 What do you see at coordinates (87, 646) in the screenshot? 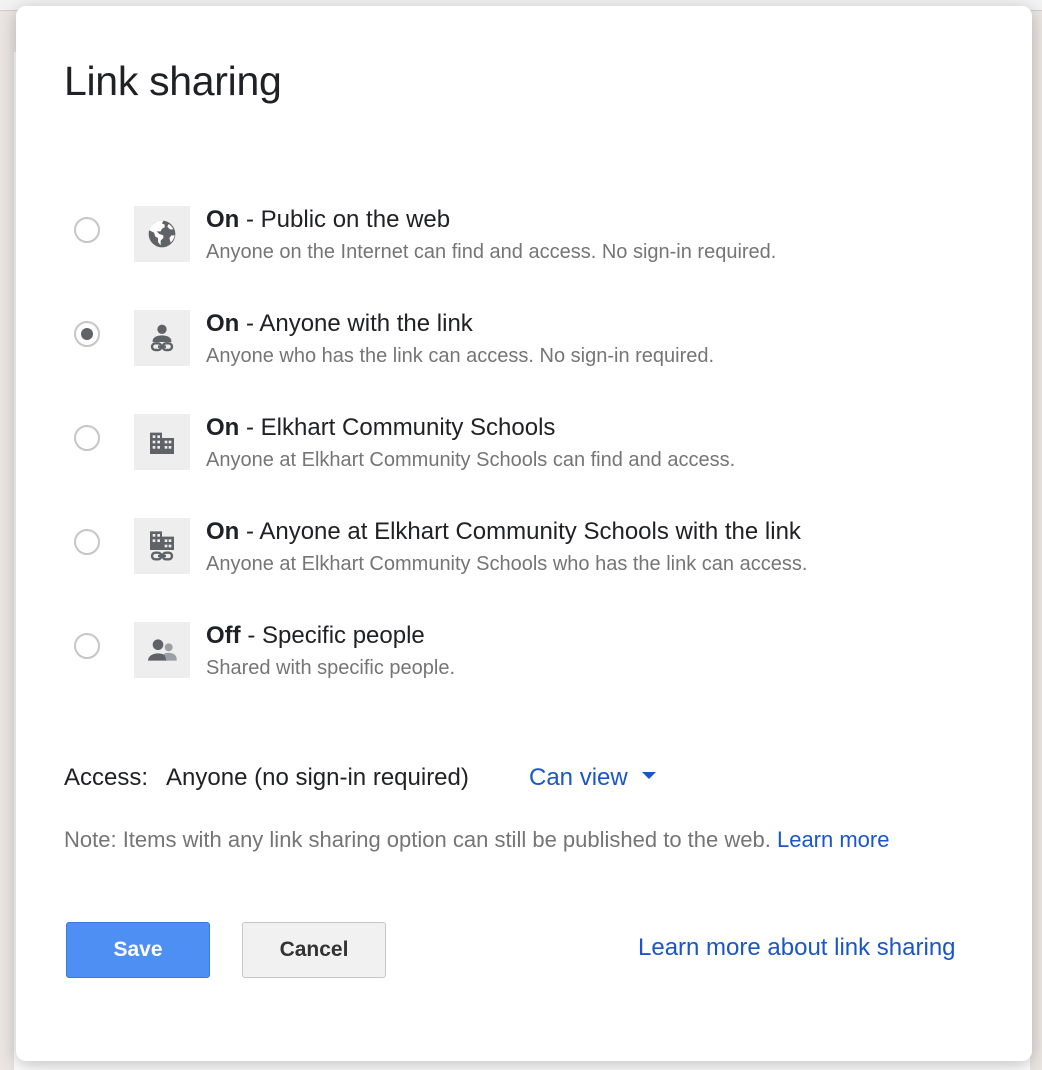
I see `radio-specific-people` at bounding box center [87, 646].